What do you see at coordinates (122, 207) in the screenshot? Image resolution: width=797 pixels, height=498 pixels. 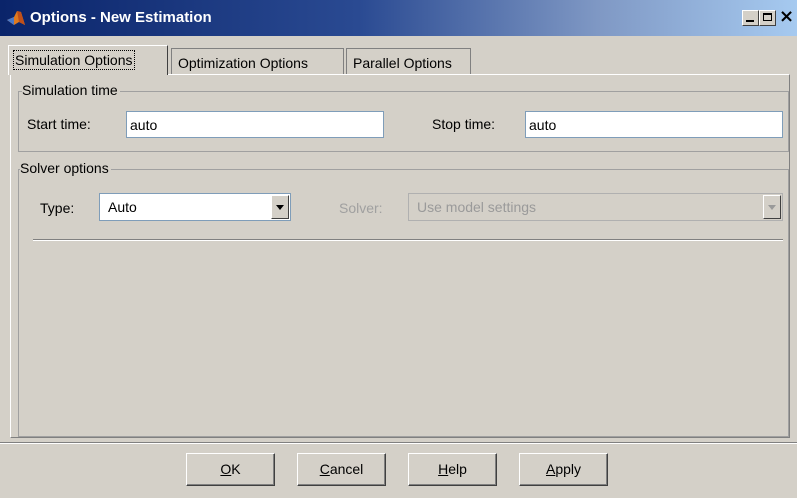 I see `type-value: Auto` at bounding box center [122, 207].